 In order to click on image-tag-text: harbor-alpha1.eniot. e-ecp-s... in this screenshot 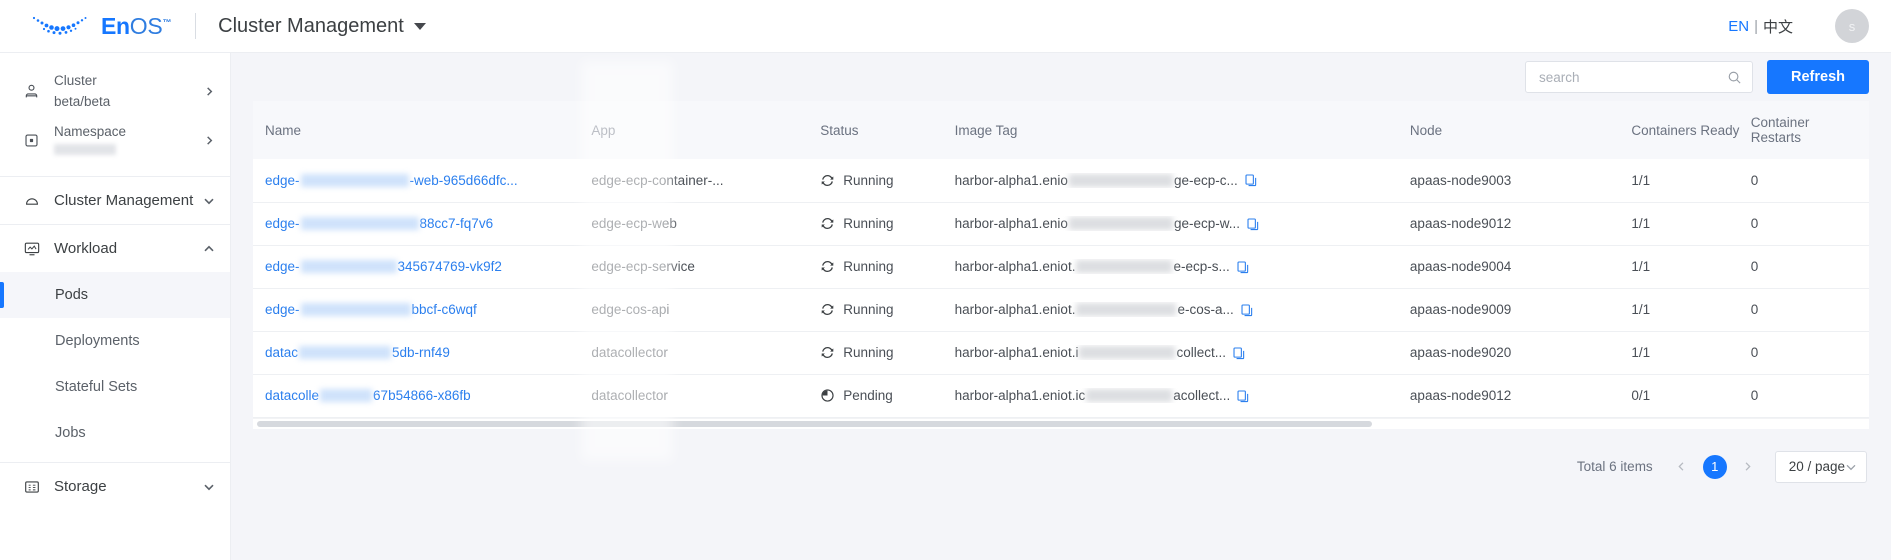, I will do `click(1092, 266)`.